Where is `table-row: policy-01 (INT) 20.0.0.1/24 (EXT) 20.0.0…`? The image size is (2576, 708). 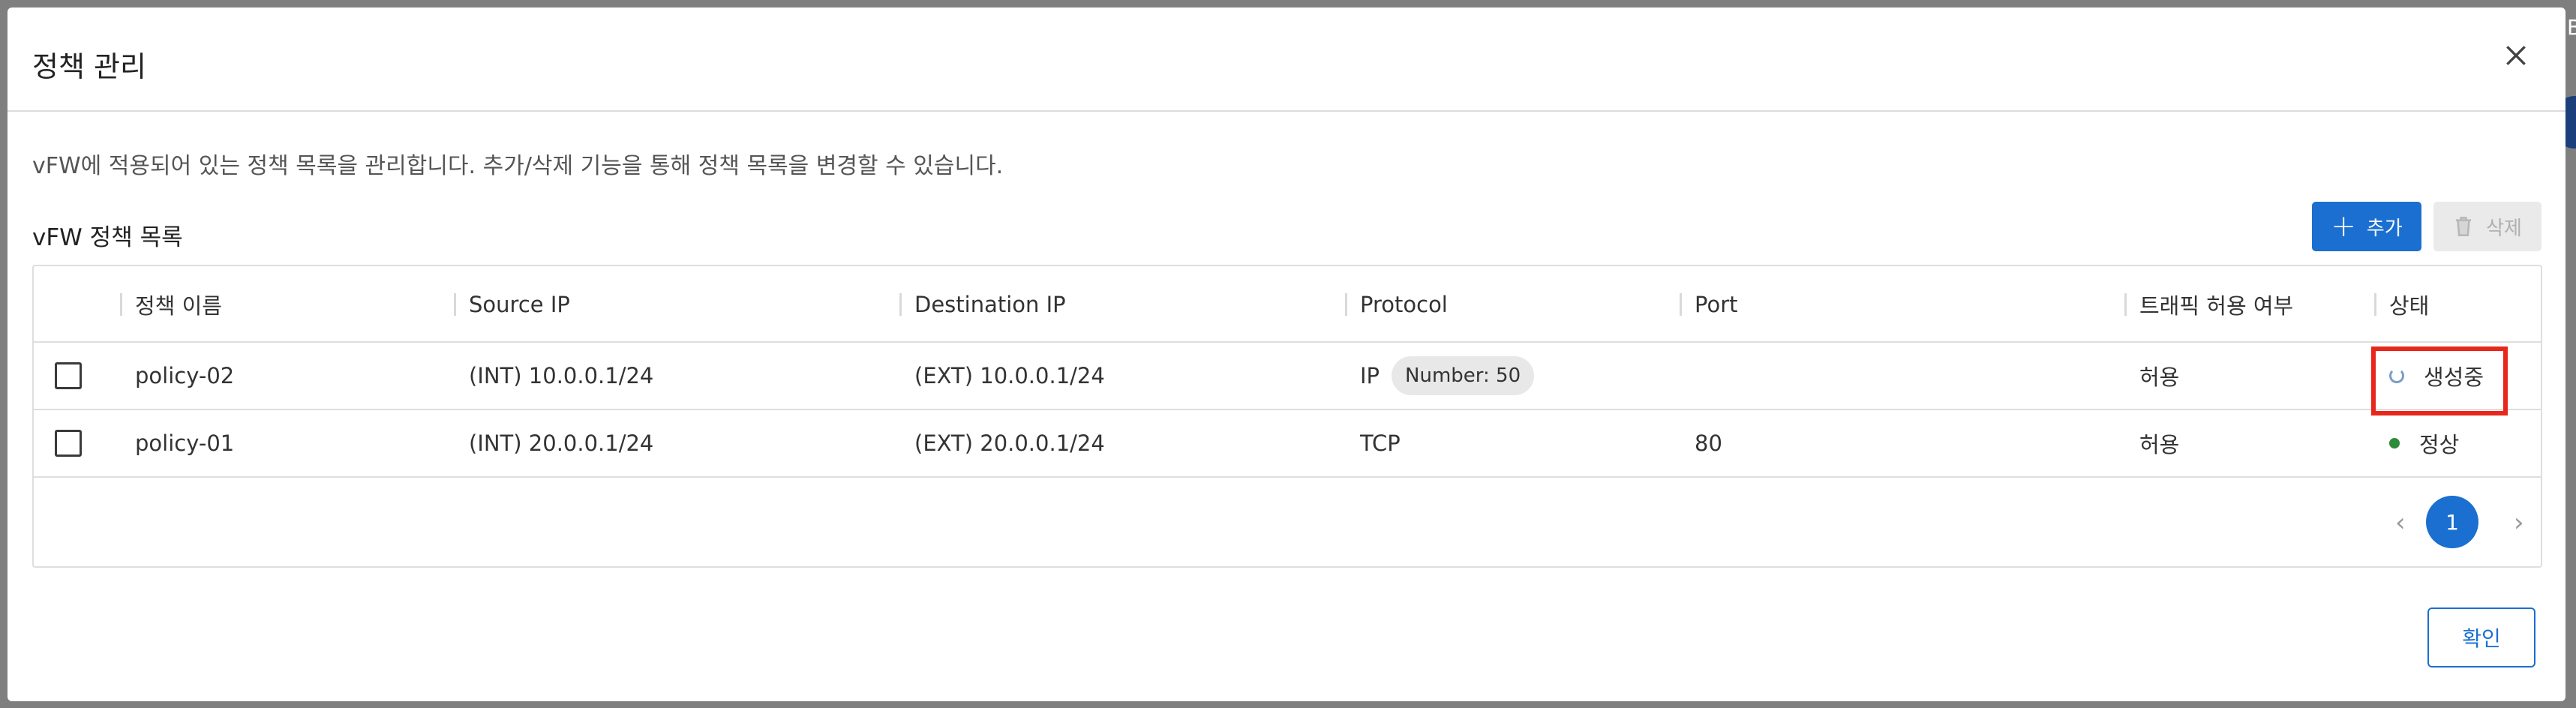
table-row: policy-01 (INT) 20.0.0.1/24 (EXT) 20.0.0… is located at coordinates (1287, 444).